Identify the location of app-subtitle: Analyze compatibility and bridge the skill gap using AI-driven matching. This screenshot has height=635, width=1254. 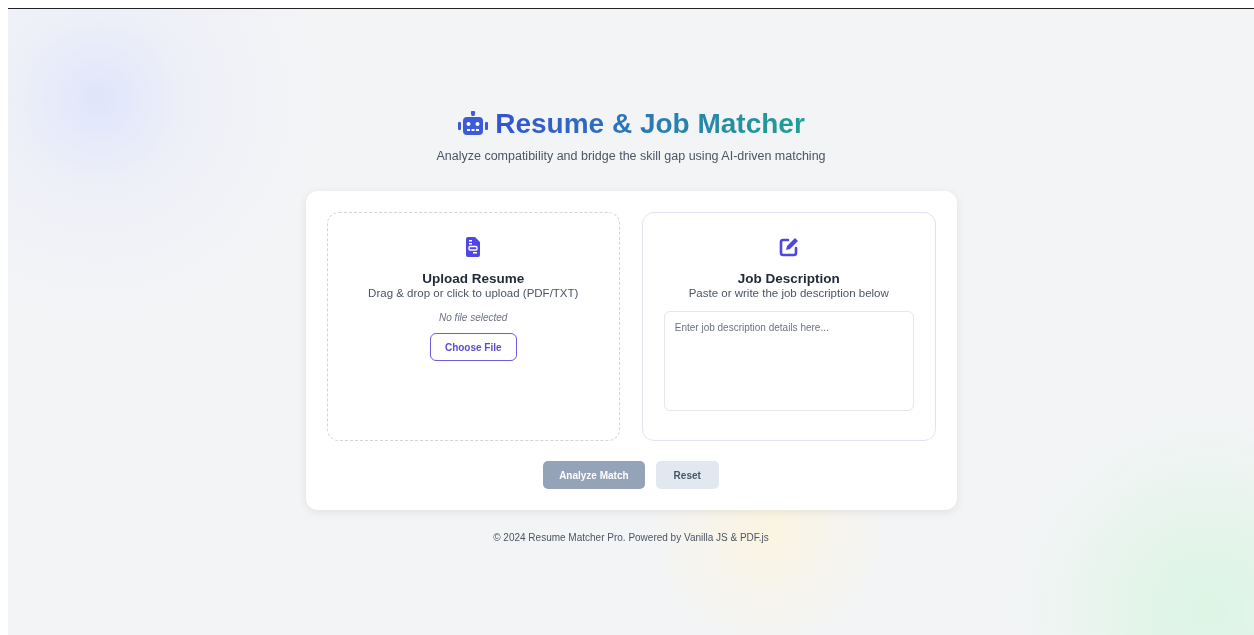
(631, 156).